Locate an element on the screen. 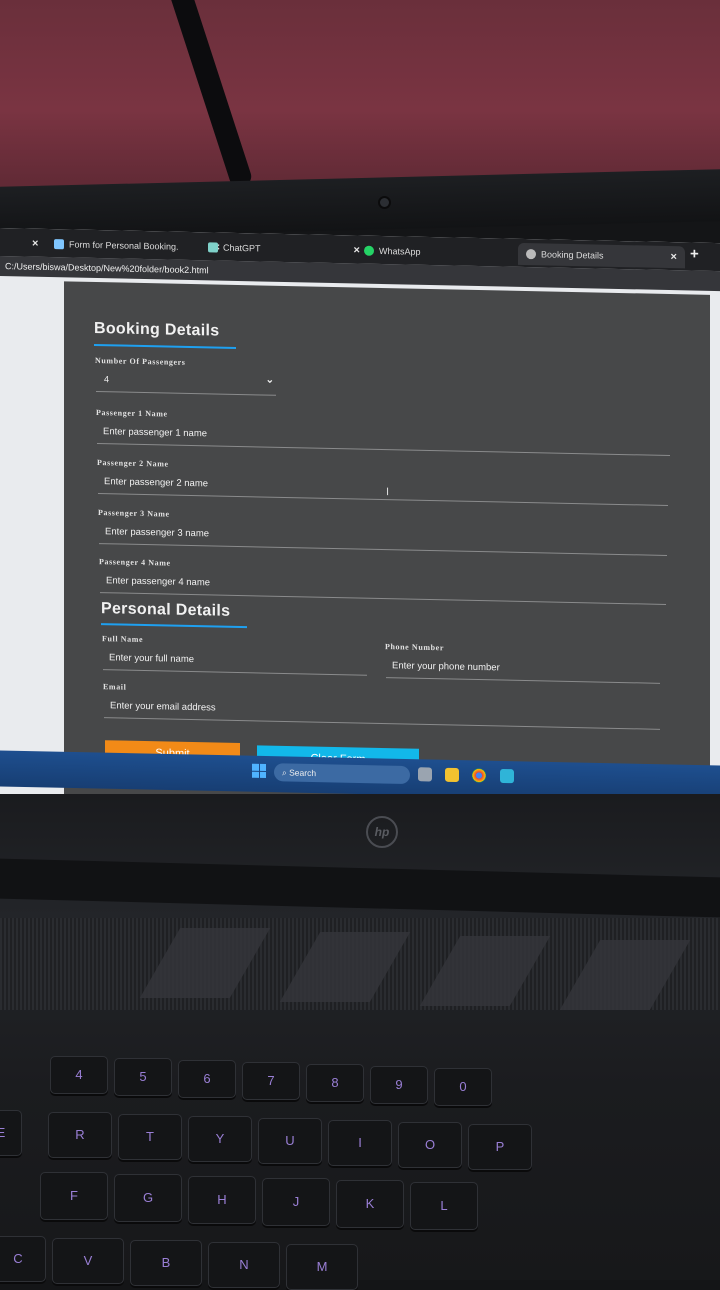 This screenshot has height=1290, width=720. key: R is located at coordinates (80, 1135).